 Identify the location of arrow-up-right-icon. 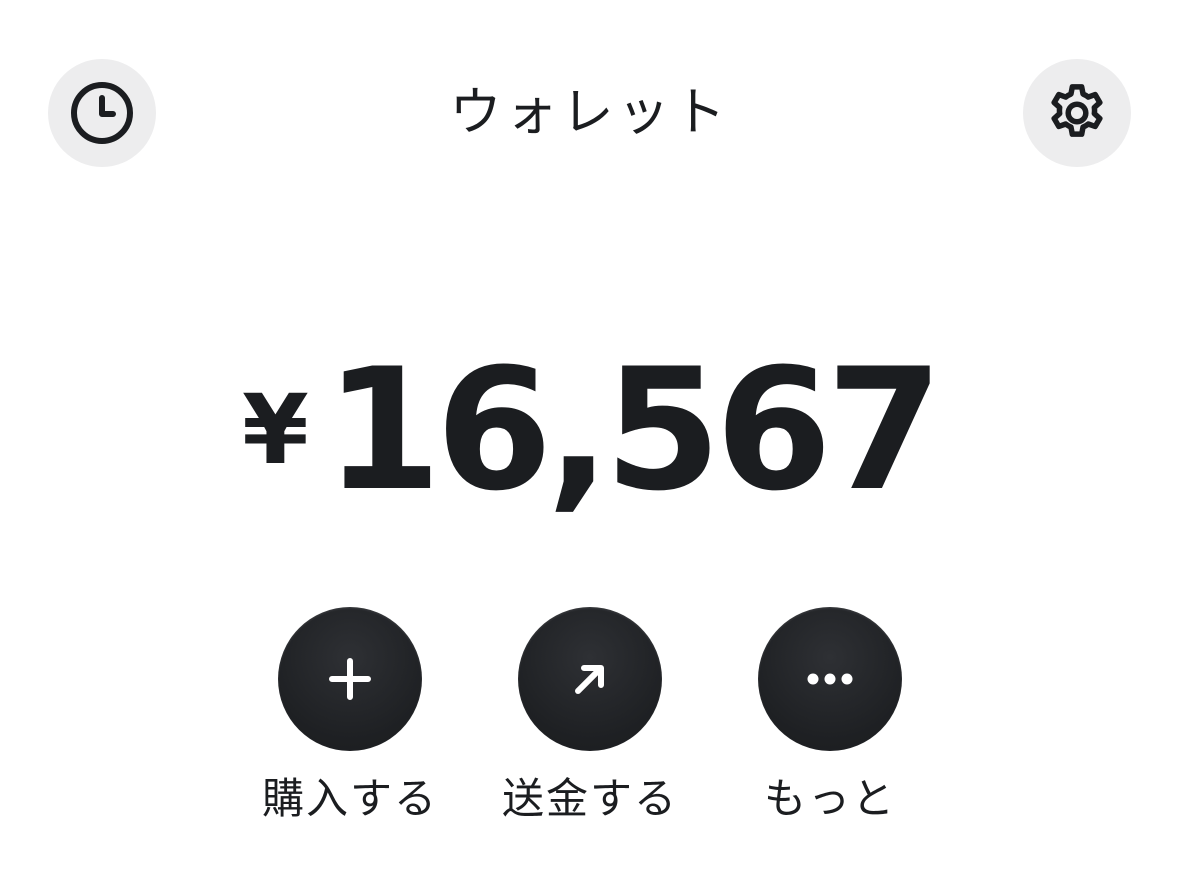
(589, 679).